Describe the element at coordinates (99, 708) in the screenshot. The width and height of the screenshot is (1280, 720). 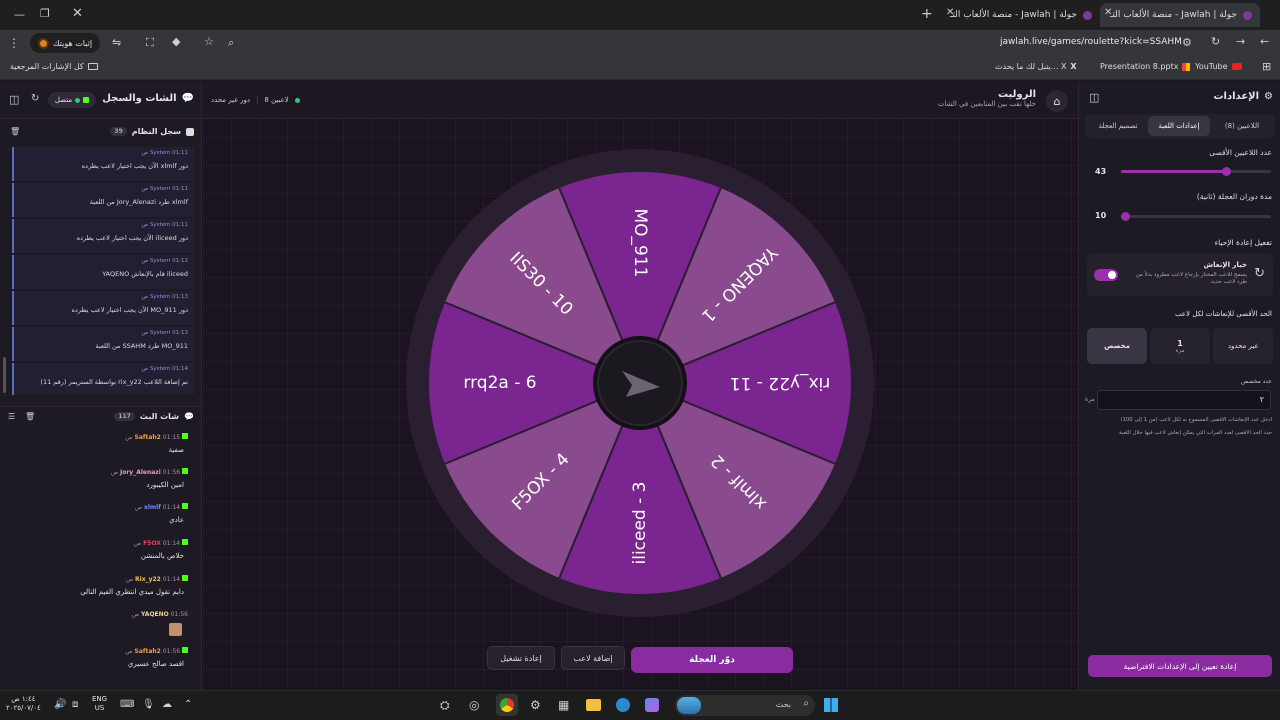
I see `lang-region: US` at that location.